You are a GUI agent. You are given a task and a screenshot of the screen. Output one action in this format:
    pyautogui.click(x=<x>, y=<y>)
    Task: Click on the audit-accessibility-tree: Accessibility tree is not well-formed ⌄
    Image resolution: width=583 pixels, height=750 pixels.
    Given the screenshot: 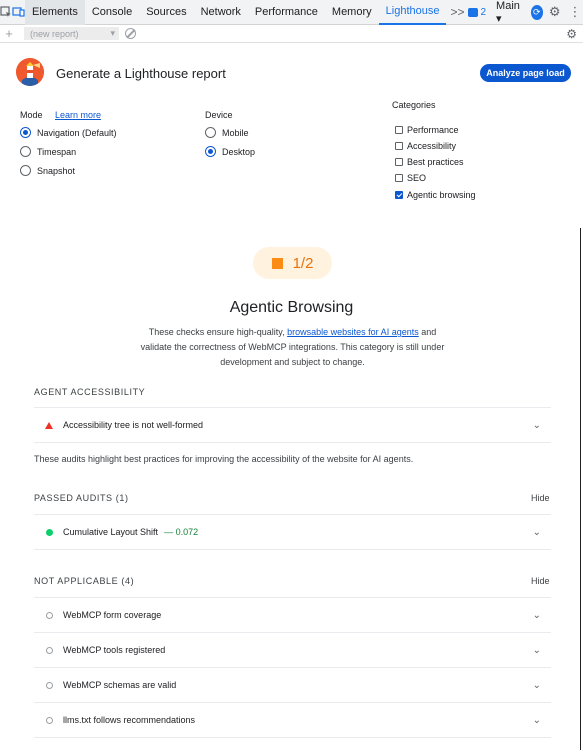 What is the action you would take?
    pyautogui.click(x=292, y=425)
    